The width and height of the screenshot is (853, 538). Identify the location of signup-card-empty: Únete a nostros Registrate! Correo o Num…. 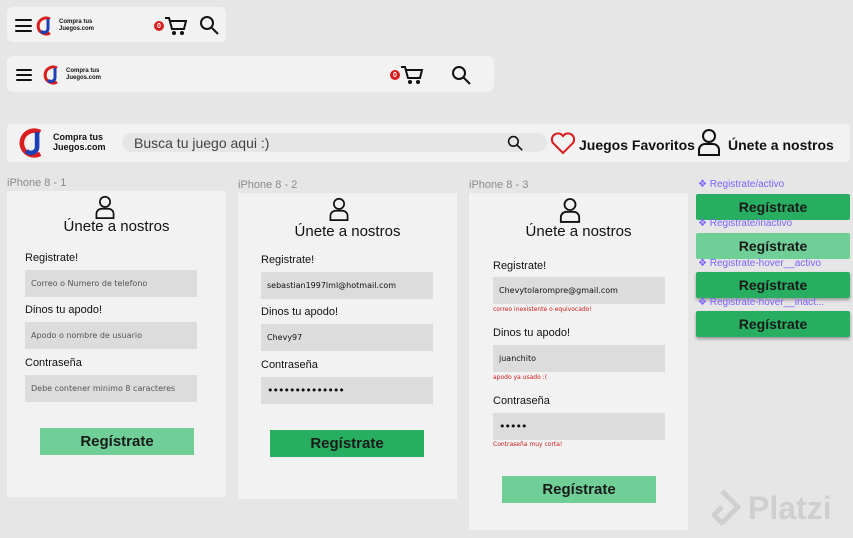
(116, 344).